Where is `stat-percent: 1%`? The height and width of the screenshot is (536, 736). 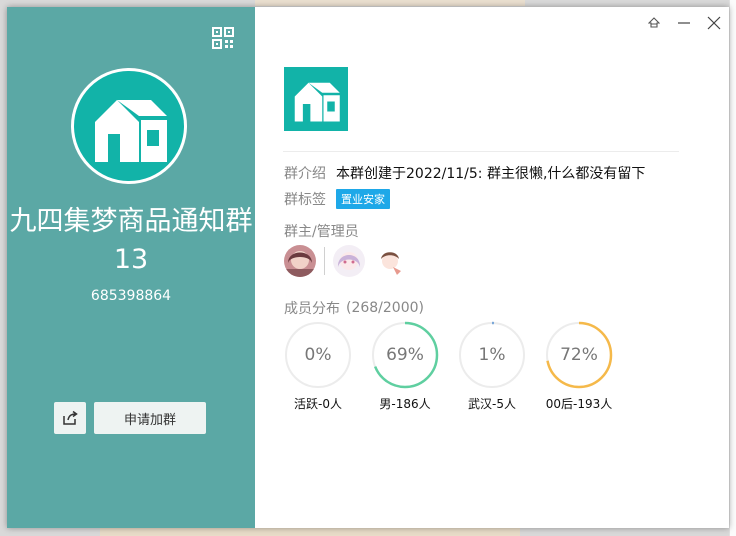 stat-percent: 1% is located at coordinates (492, 355).